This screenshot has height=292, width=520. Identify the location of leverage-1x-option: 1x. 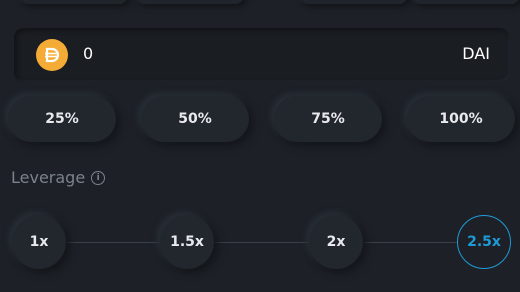
(39, 242).